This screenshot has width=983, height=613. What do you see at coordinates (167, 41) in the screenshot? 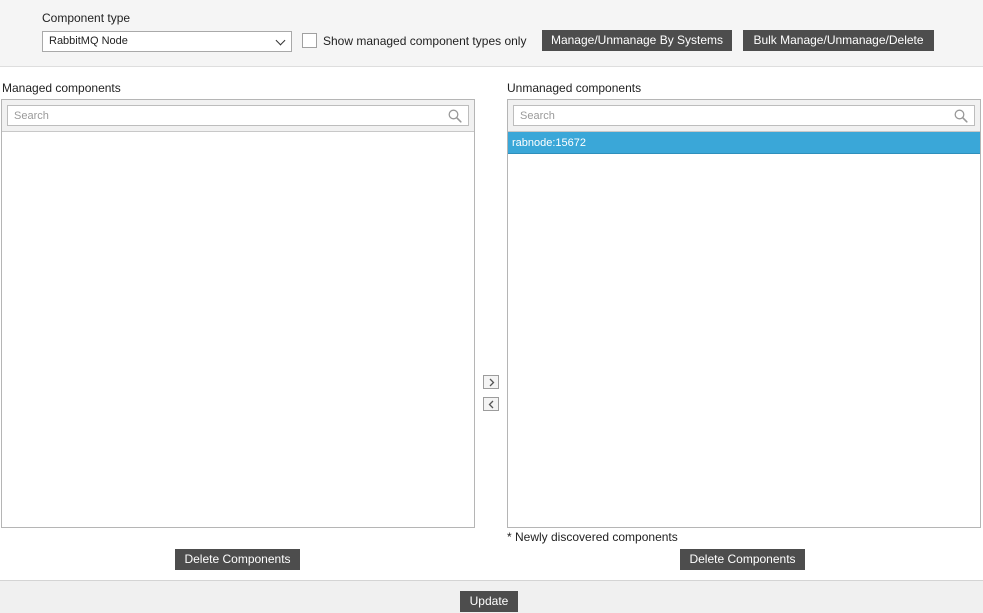
I see `component-type-select: RabbitMQ Node` at bounding box center [167, 41].